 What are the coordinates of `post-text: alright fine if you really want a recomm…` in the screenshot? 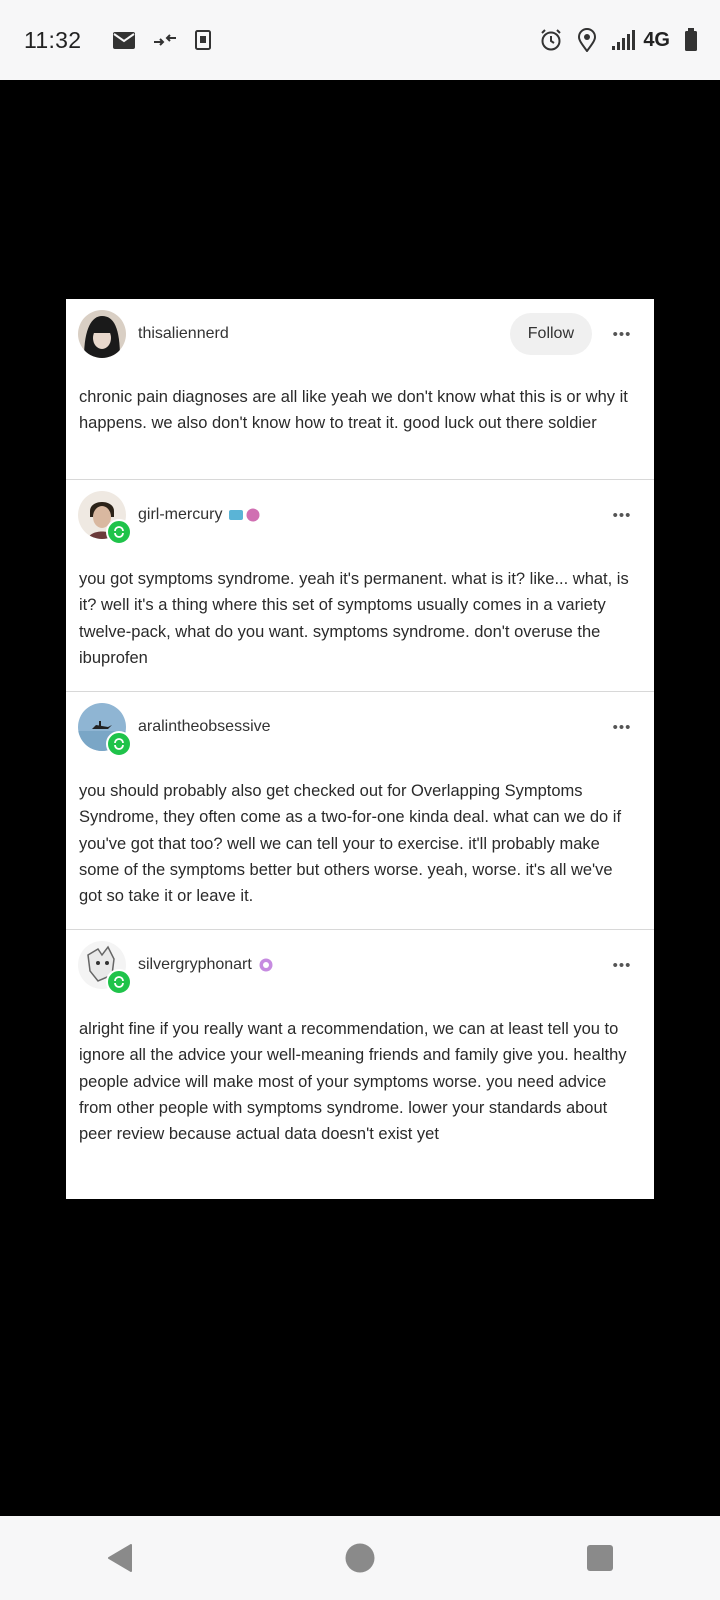 It's located at (353, 1082).